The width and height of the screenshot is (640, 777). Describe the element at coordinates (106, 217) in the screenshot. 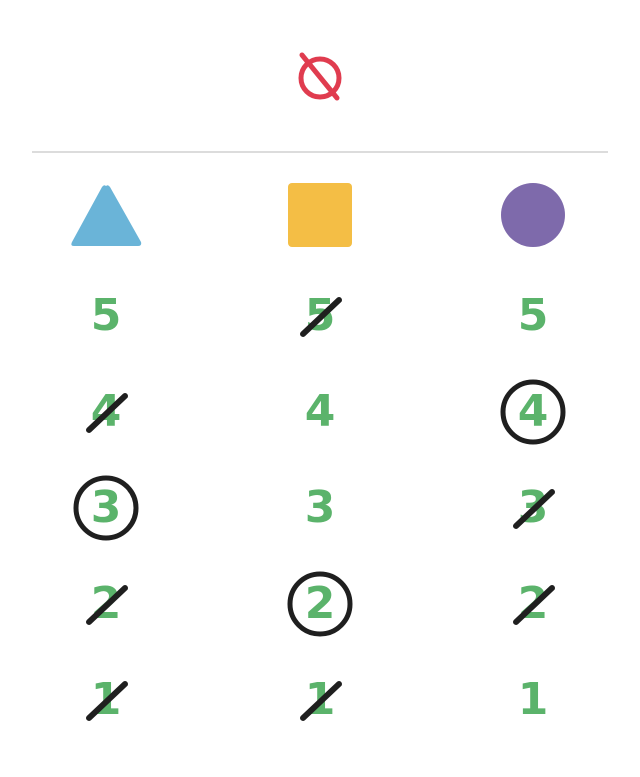

I see `triangle-icon` at that location.